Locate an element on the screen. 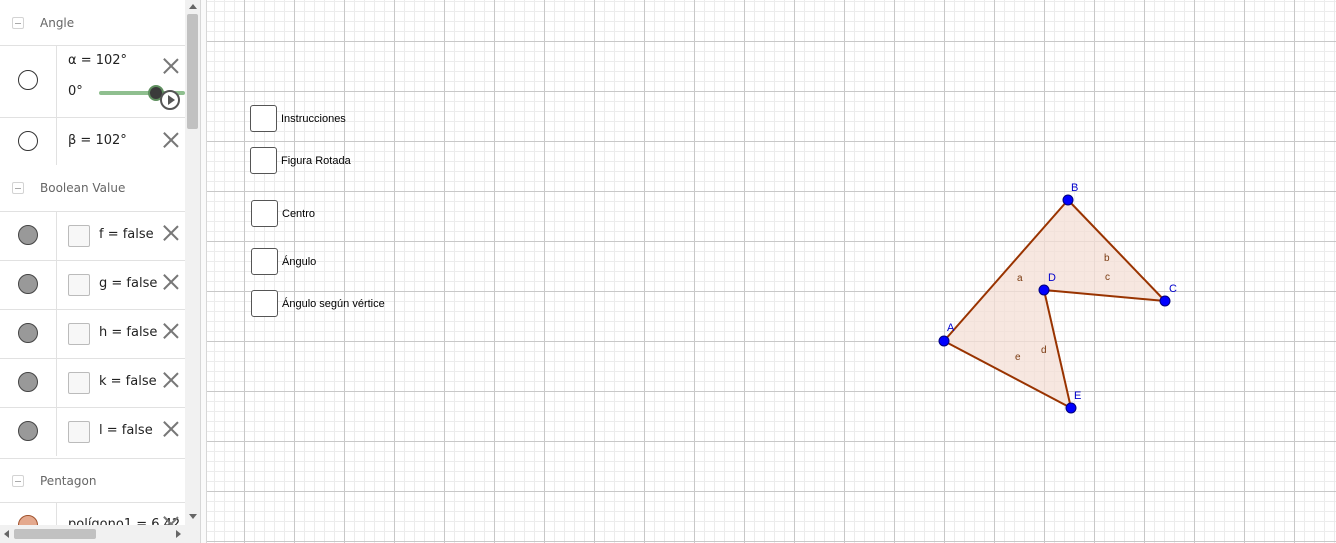  group-label: Angle is located at coordinates (57, 23).